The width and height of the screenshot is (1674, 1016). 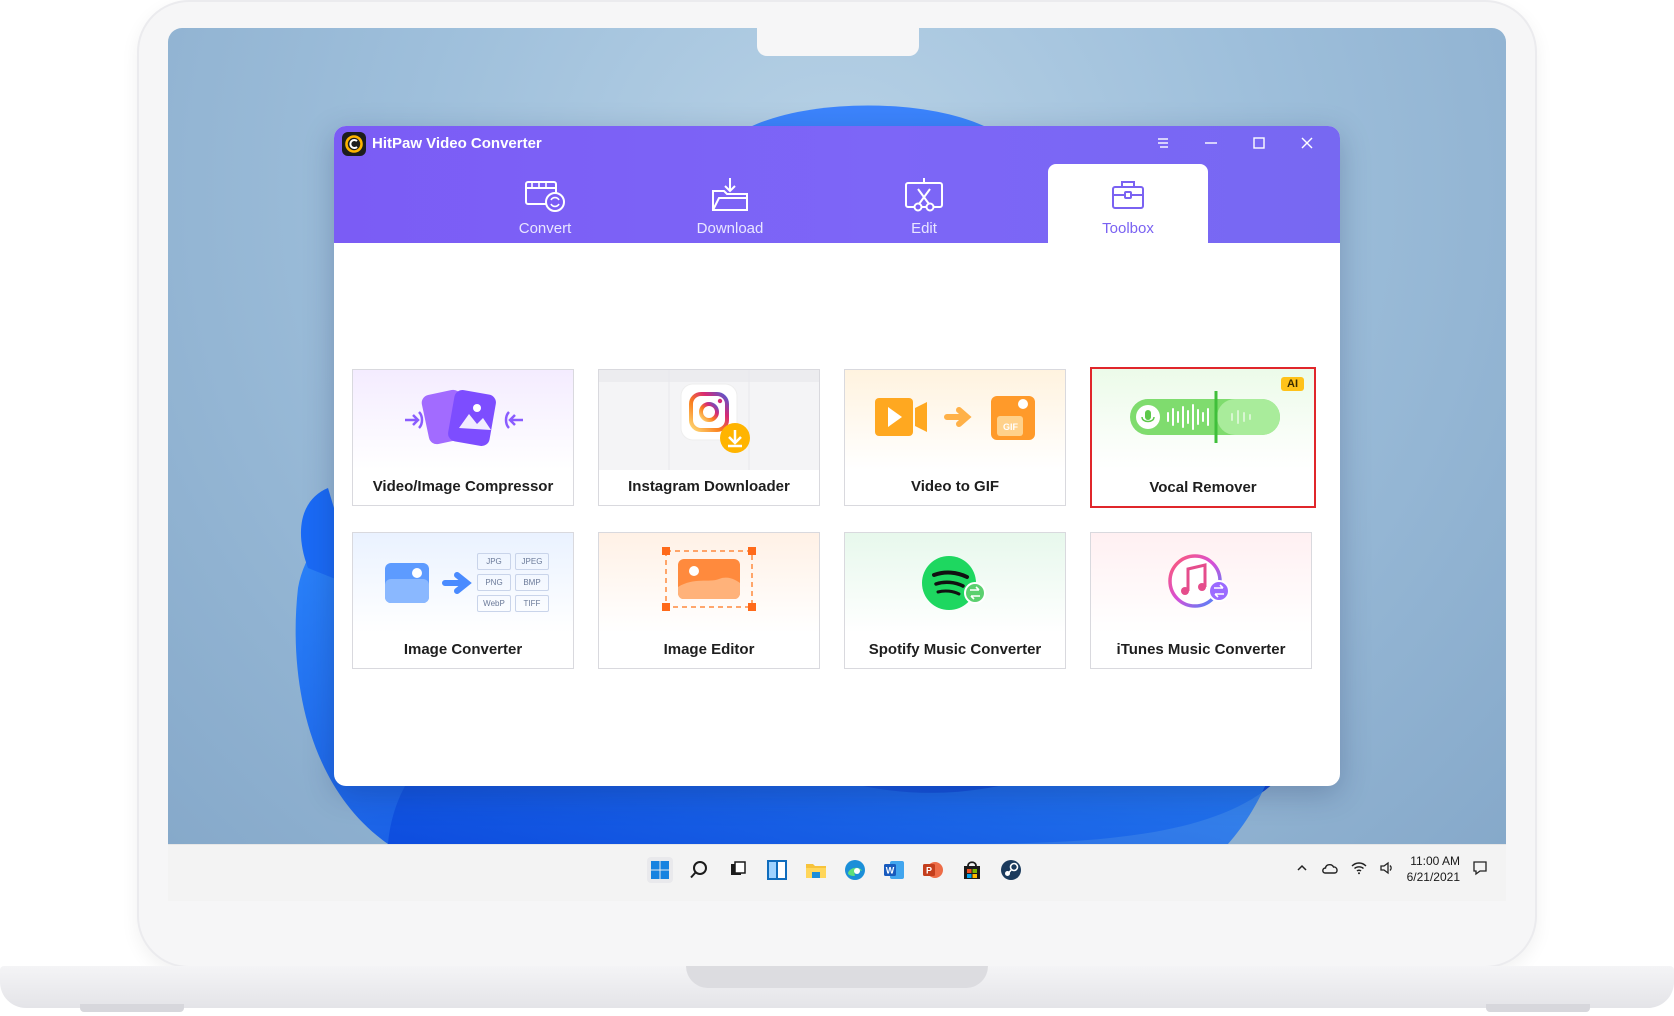 What do you see at coordinates (730, 195) in the screenshot?
I see `download-folder-icon` at bounding box center [730, 195].